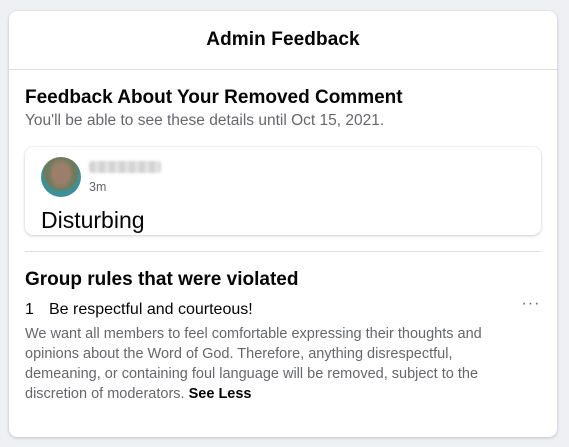  I want to click on feedback-heading: Feedback About Your Removed Comment, so click(214, 97).